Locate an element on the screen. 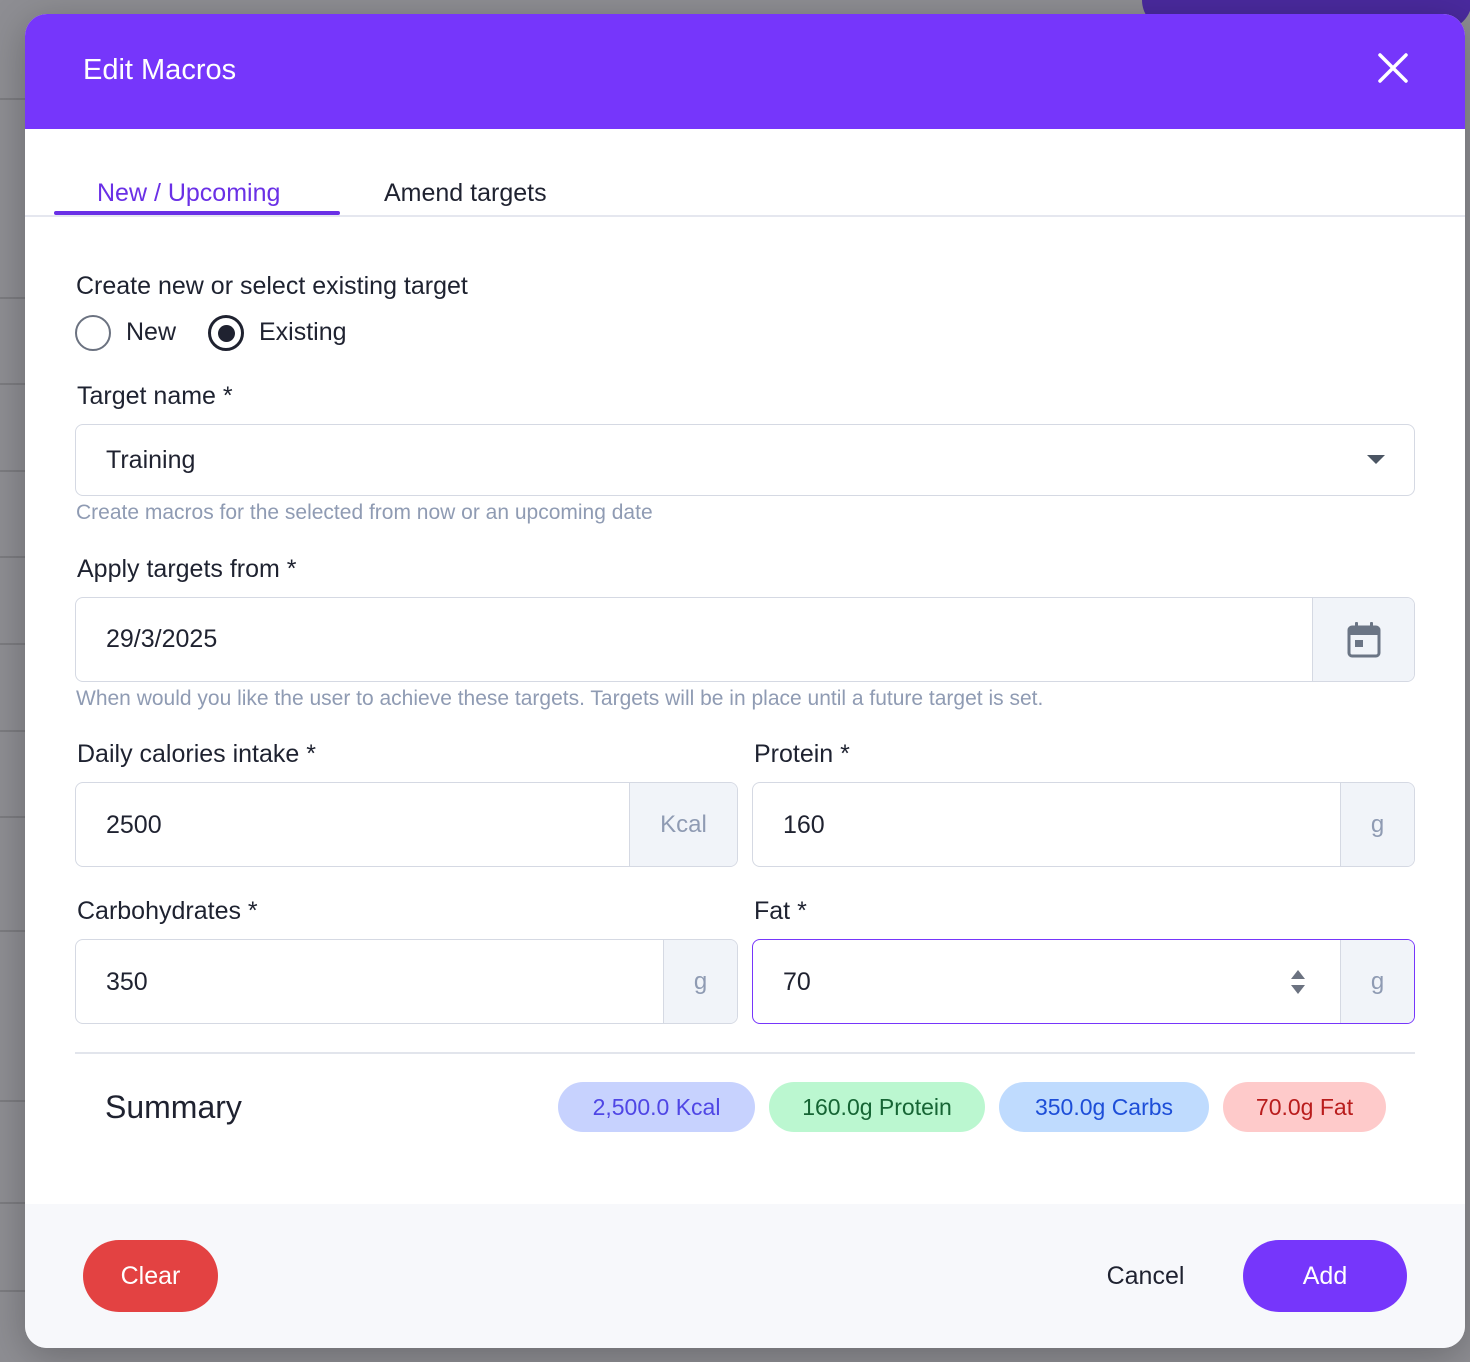 Image resolution: width=1470 pixels, height=1362 pixels. cancel-button: Cancel is located at coordinates (1145, 1276).